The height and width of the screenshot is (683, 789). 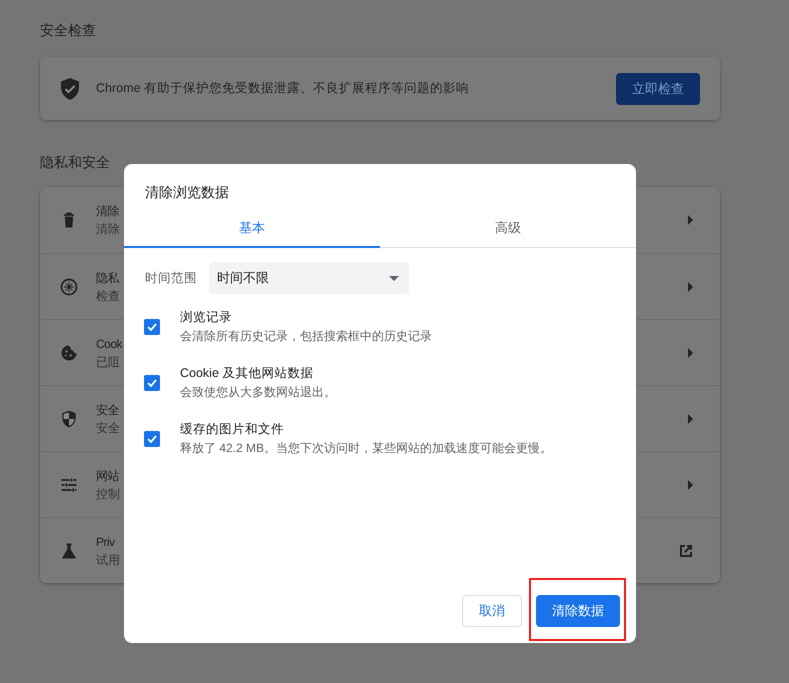 I want to click on section-heading: 隐私和安全, so click(x=75, y=162).